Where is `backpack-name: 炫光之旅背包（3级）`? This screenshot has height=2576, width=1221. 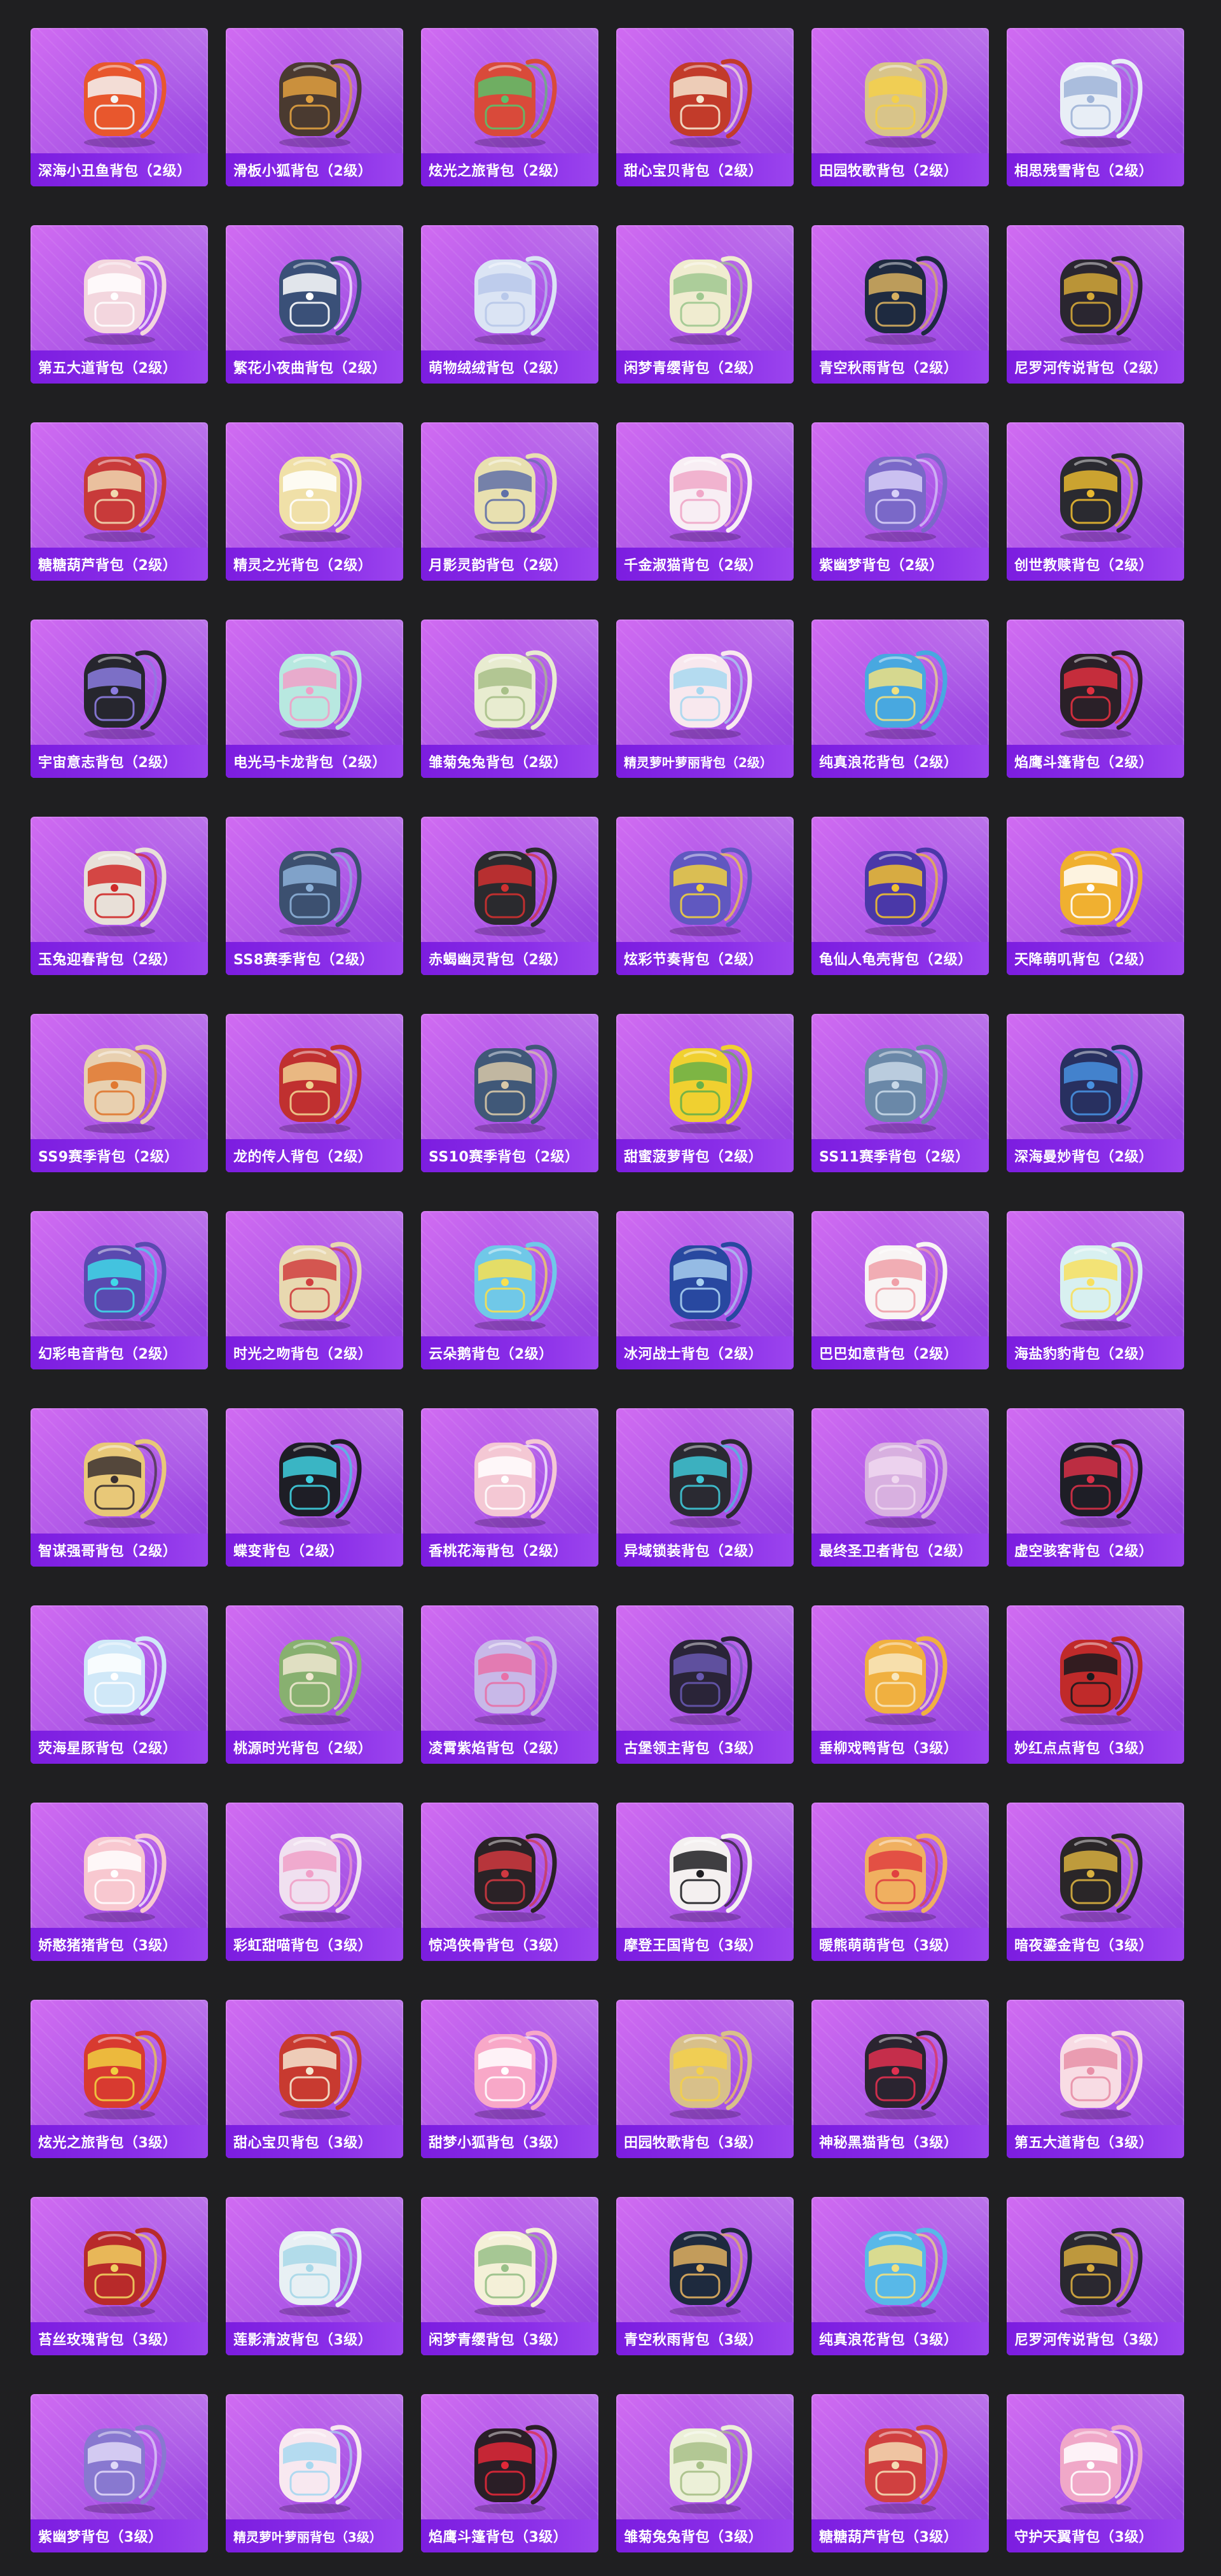 backpack-name: 炫光之旅背包（3级） is located at coordinates (108, 2143).